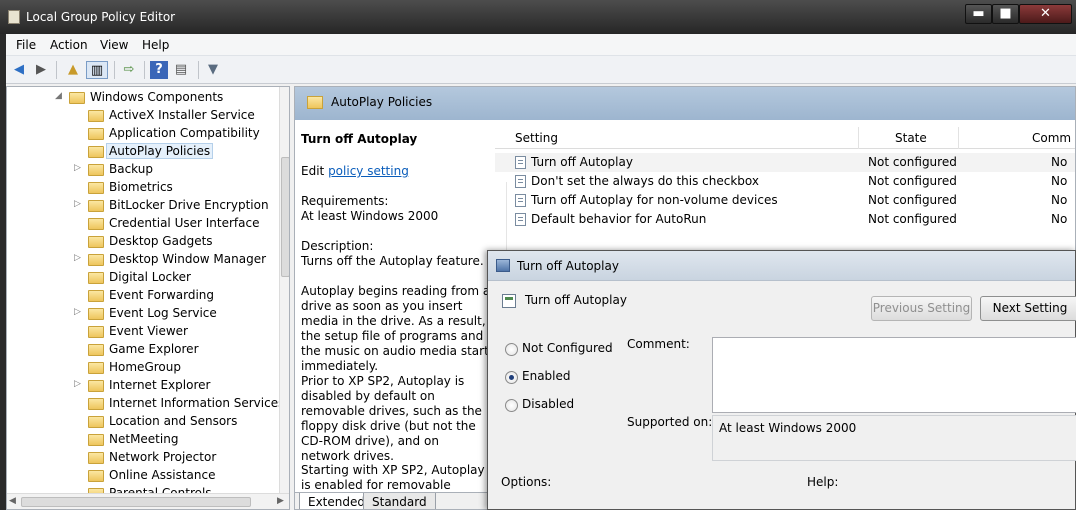  What do you see at coordinates (154, 349) in the screenshot?
I see `tree-item-label: Game Explorer` at bounding box center [154, 349].